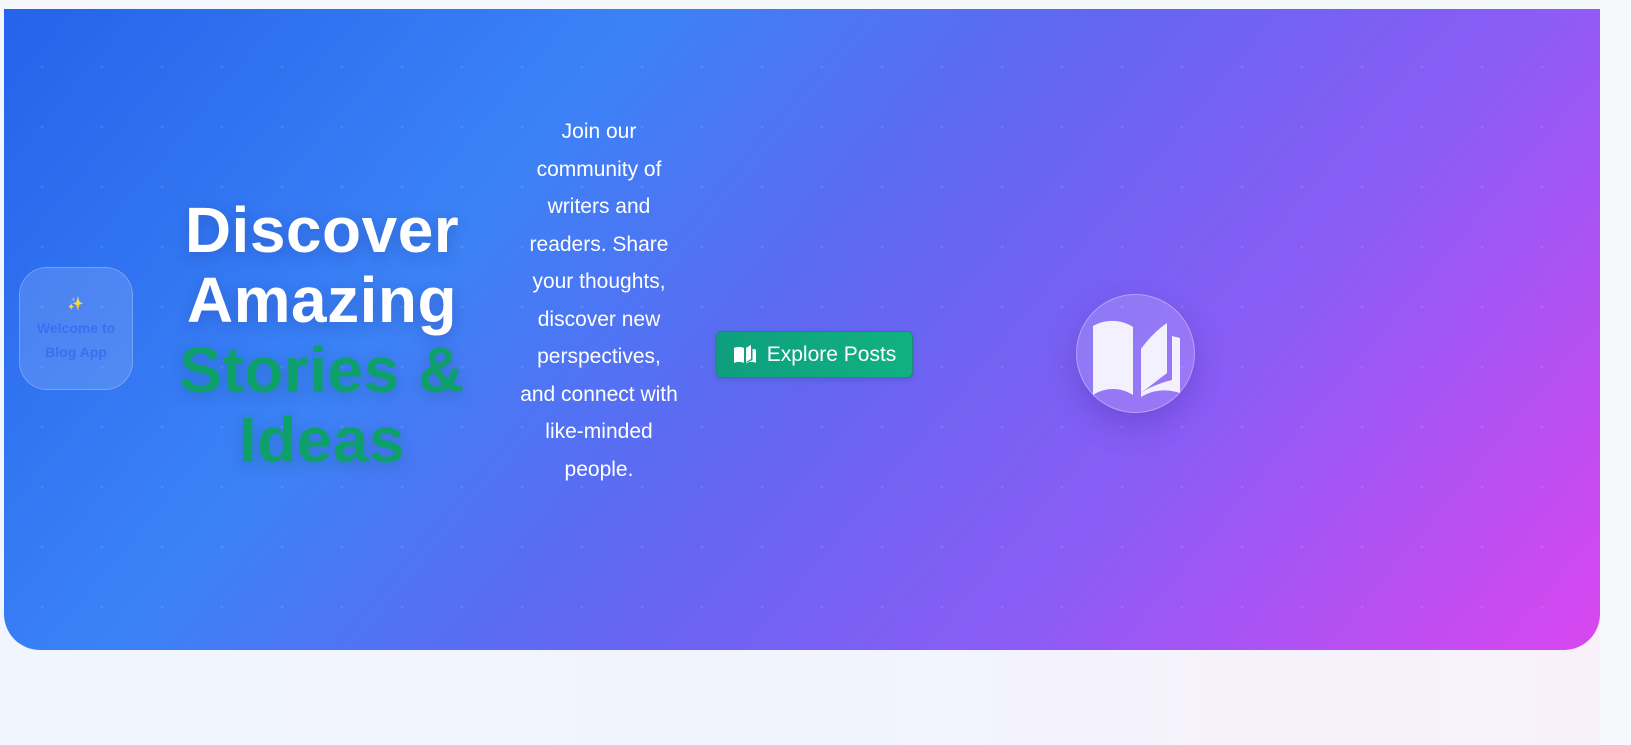 The height and width of the screenshot is (745, 1631). I want to click on scrollbar-track, so click(1615, 372).